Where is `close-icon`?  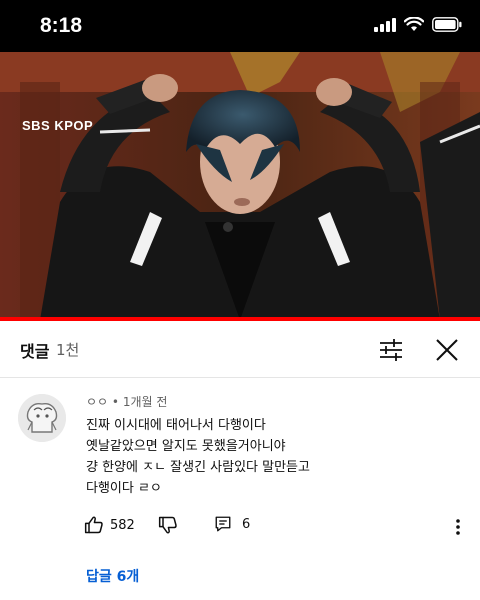 close-icon is located at coordinates (447, 350).